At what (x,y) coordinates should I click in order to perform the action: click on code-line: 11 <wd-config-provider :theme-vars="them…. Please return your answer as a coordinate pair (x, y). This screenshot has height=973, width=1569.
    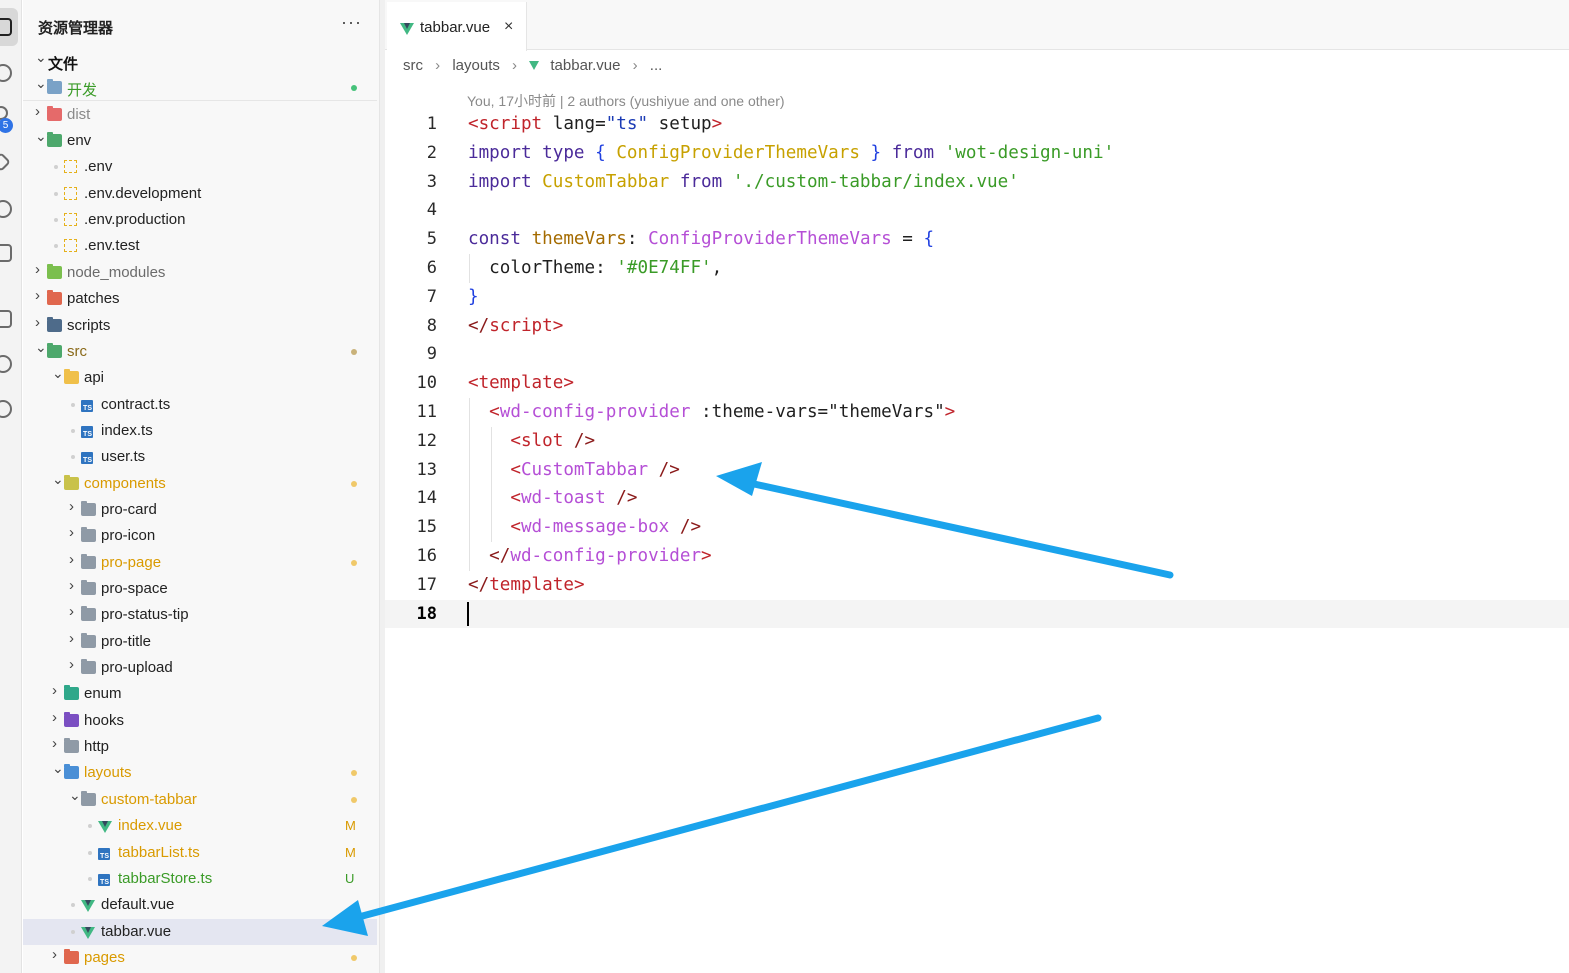
    Looking at the image, I should click on (977, 412).